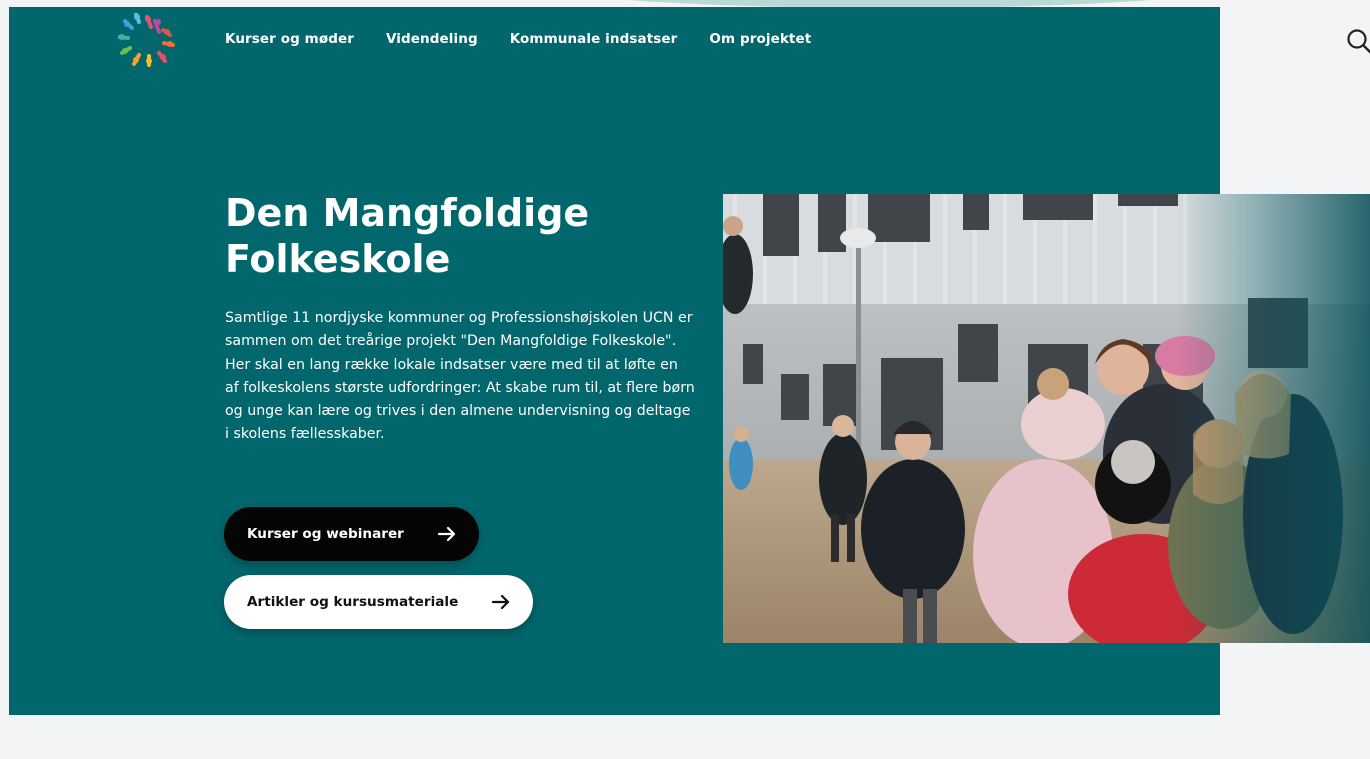  What do you see at coordinates (289, 39) in the screenshot?
I see `nav-item-kurser-og-moder: Kurser og møder` at bounding box center [289, 39].